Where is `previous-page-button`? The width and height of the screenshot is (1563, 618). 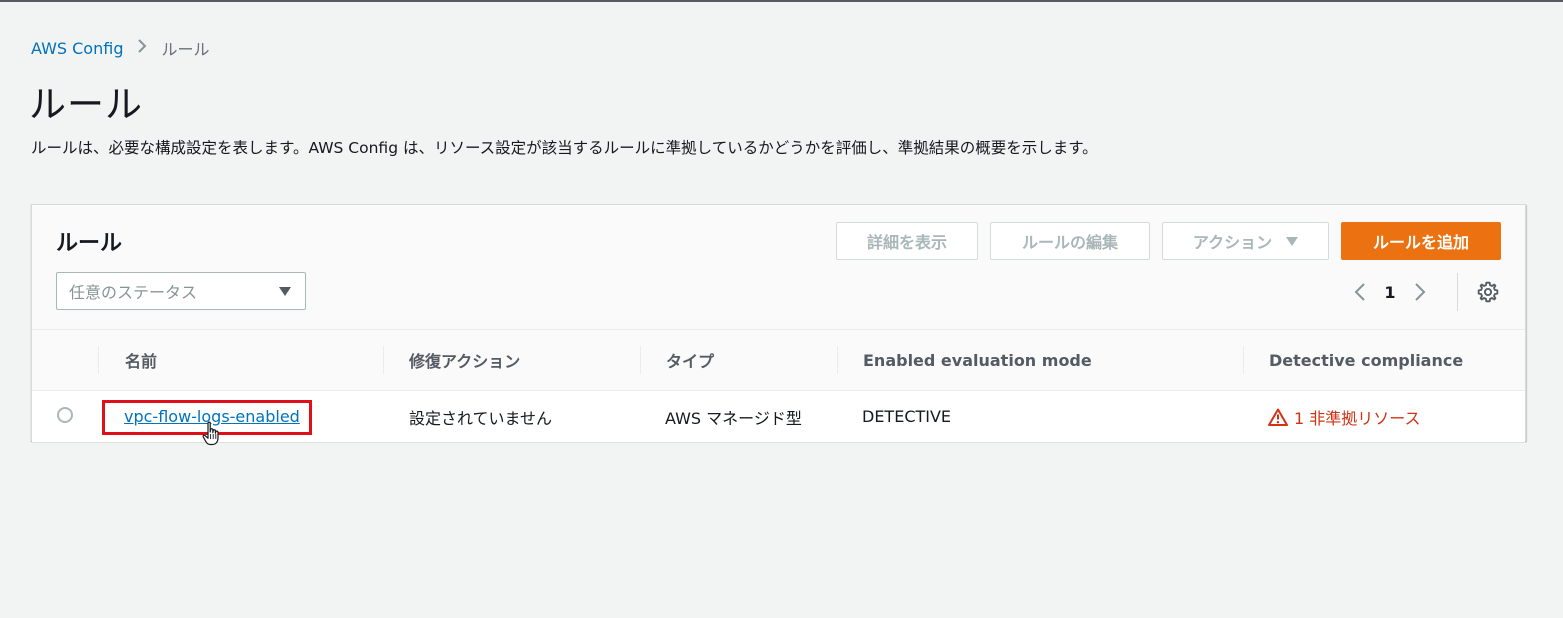 previous-page-button is located at coordinates (1360, 292).